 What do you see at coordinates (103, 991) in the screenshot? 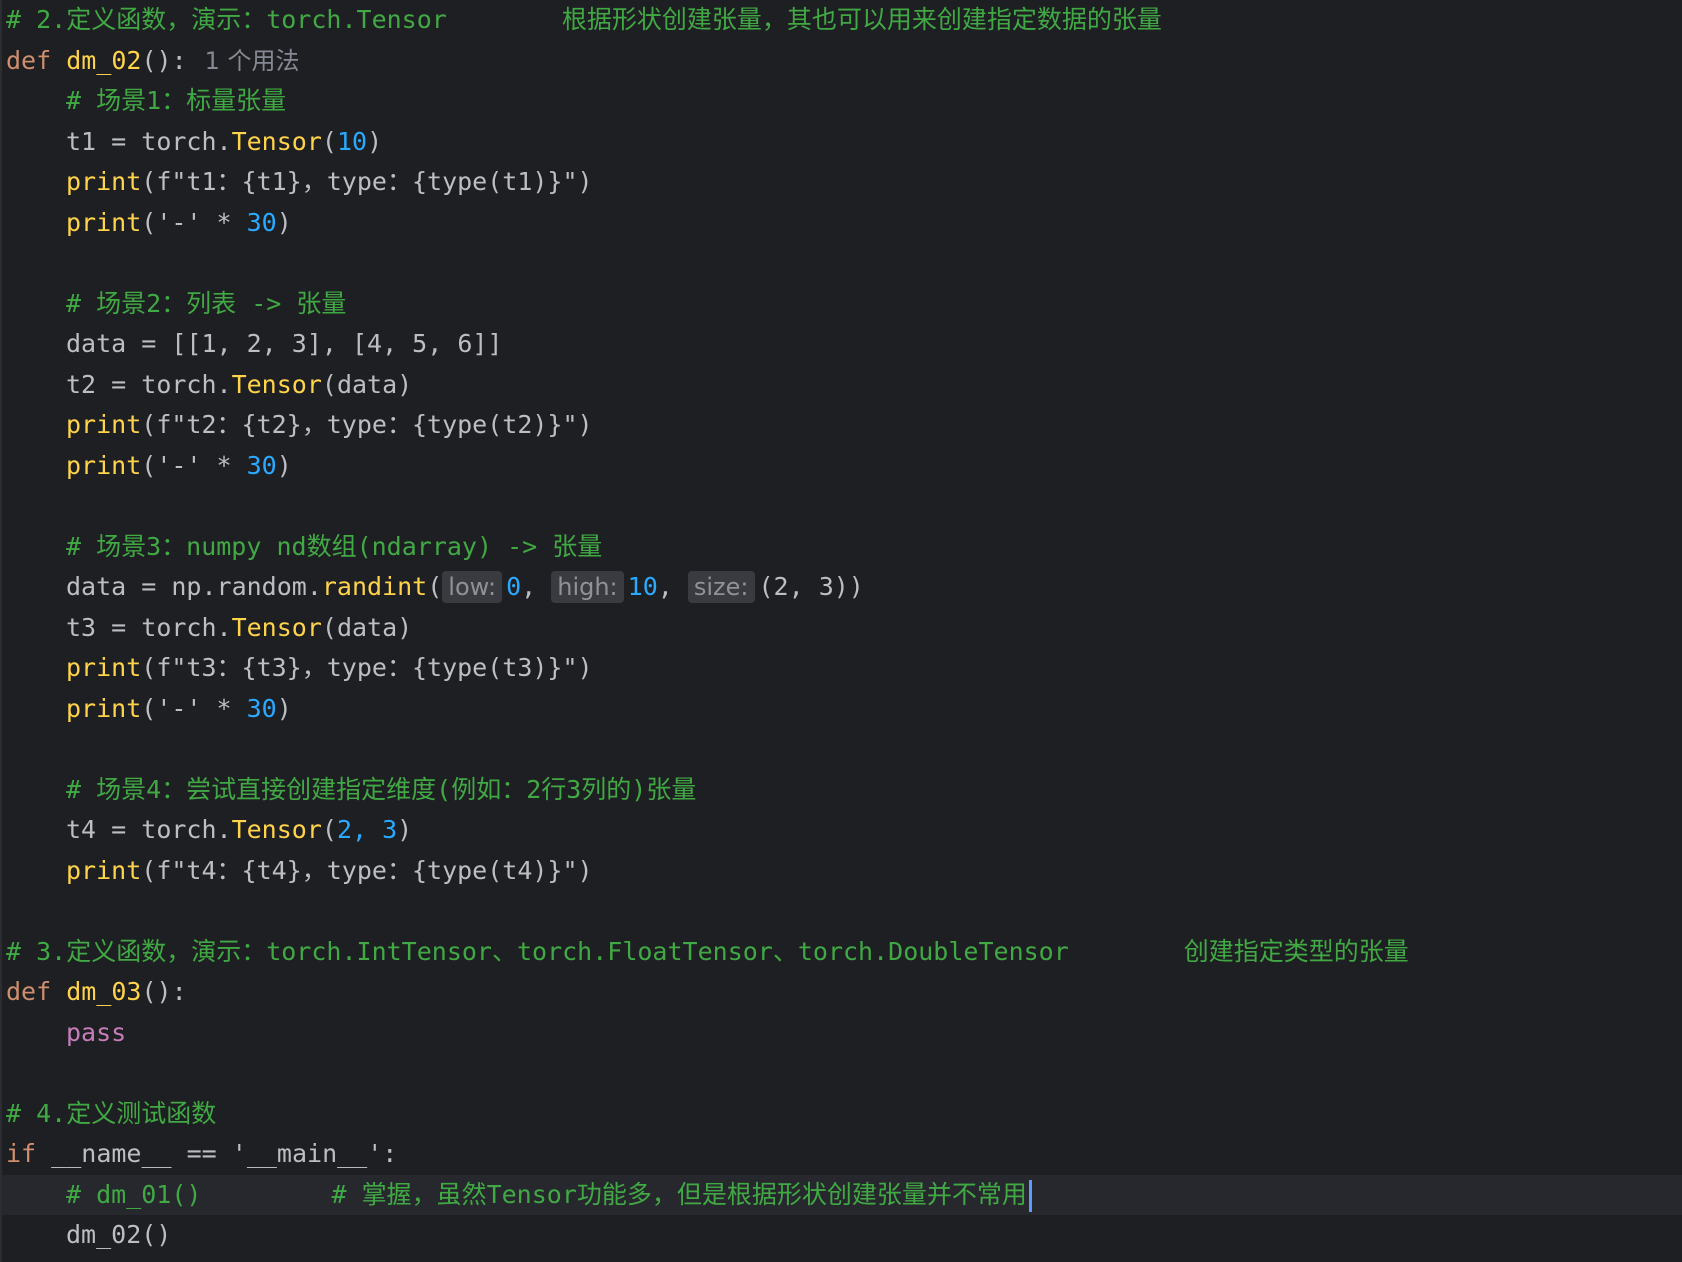
I see `function-name: dm_03` at bounding box center [103, 991].